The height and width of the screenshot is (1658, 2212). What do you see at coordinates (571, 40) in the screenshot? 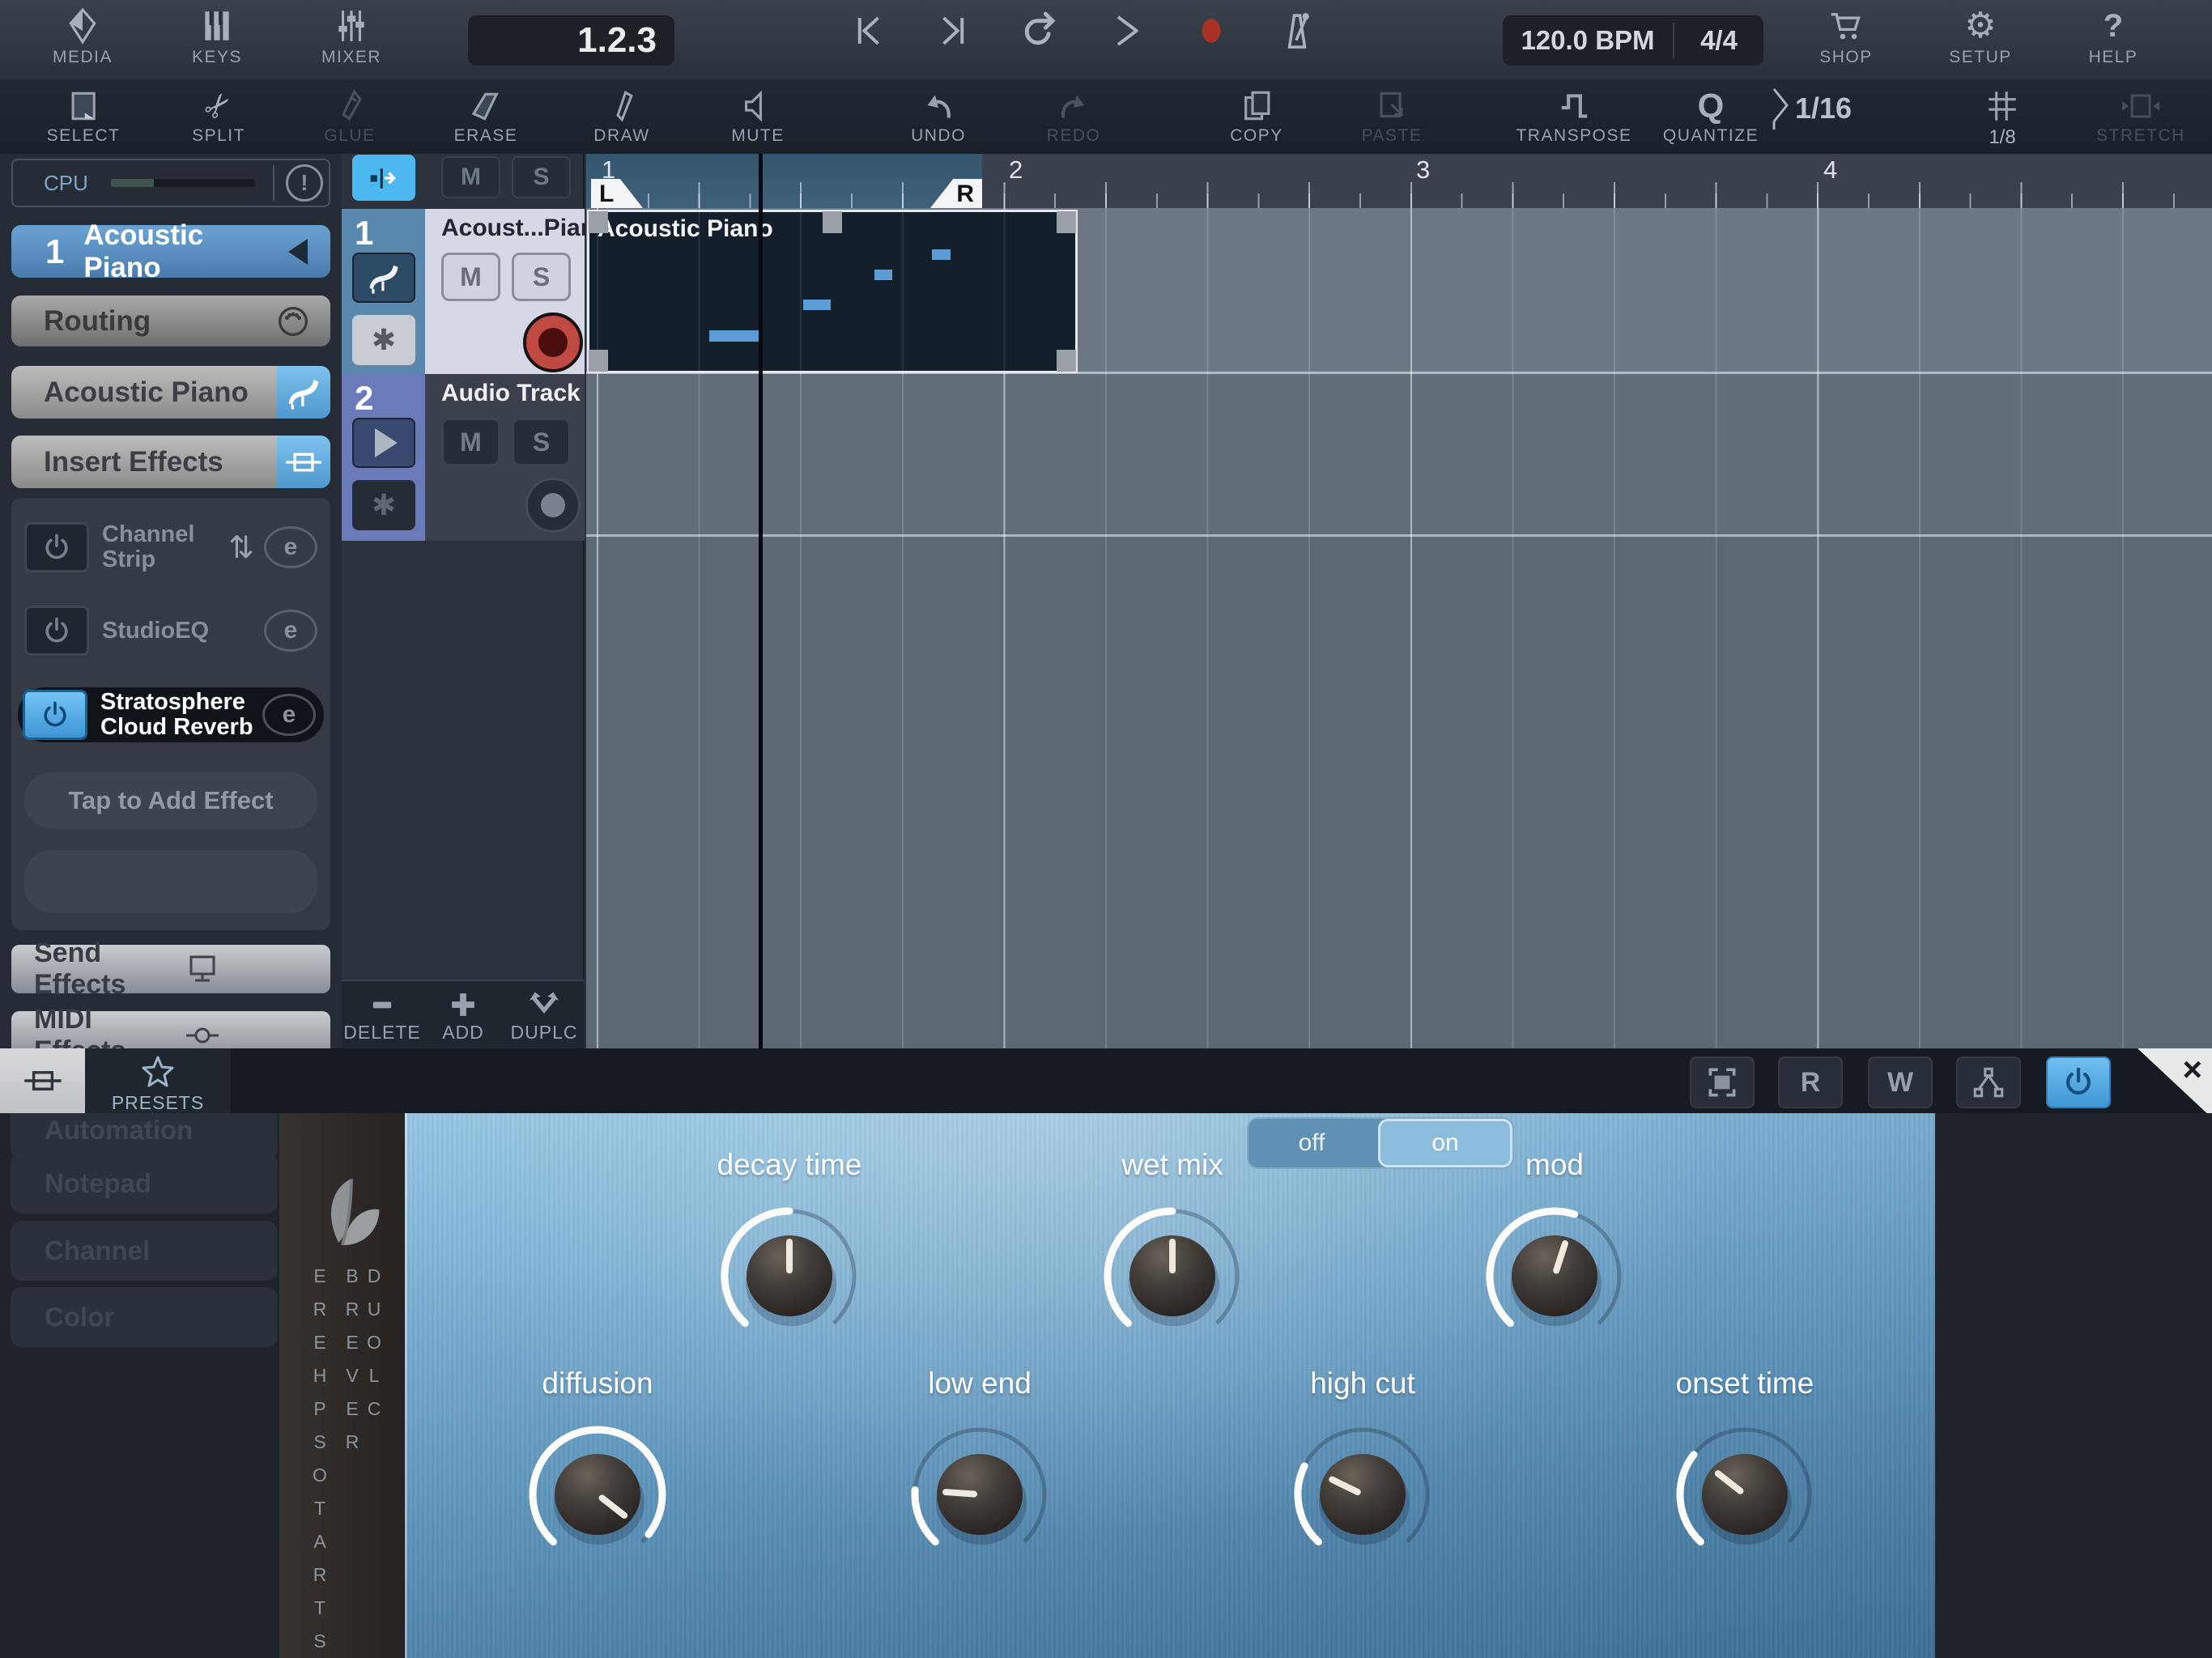
I see `time-display: 1.2.3` at bounding box center [571, 40].